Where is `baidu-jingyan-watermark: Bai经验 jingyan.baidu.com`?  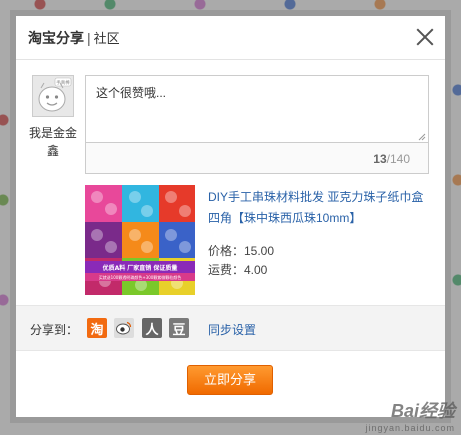
baidu-jingyan-watermark: Bai经验 jingyan.baidu.com is located at coordinates (410, 415).